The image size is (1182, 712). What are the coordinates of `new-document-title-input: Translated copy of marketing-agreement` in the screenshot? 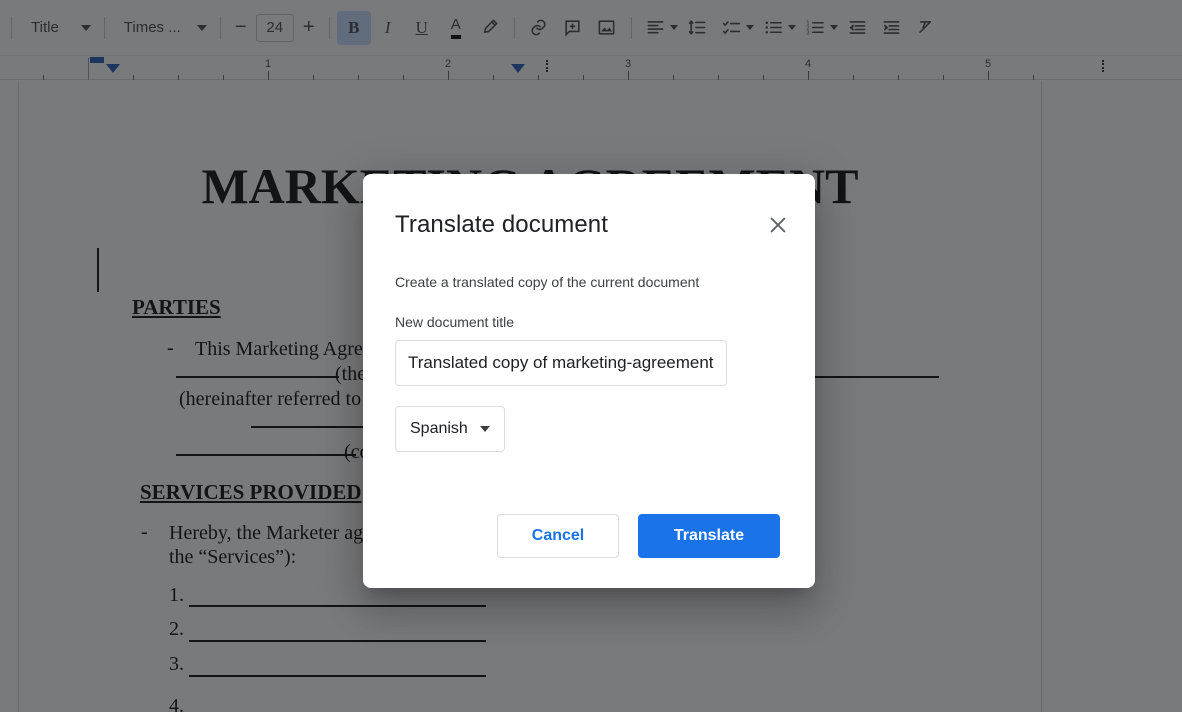 It's located at (561, 363).